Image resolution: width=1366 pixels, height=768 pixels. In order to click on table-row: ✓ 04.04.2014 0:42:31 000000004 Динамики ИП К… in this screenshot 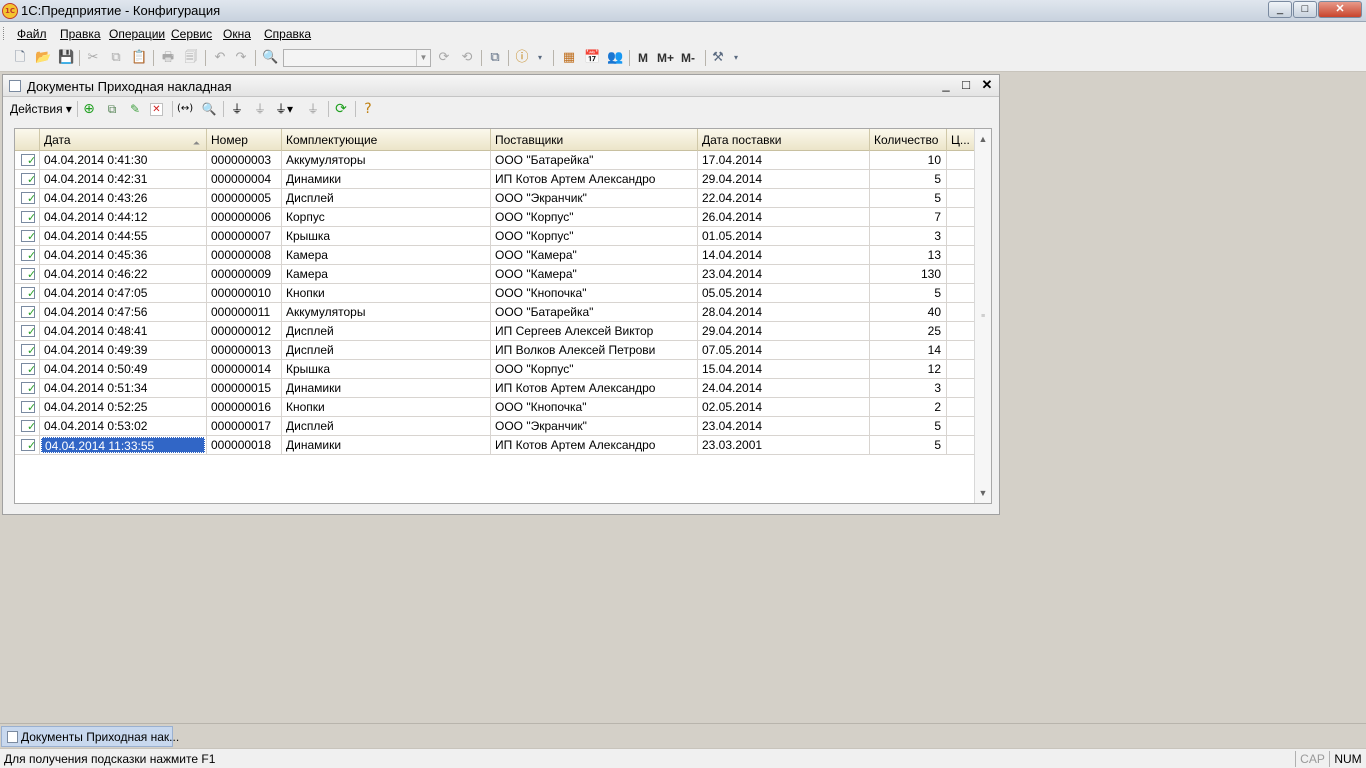, I will do `click(495, 179)`.